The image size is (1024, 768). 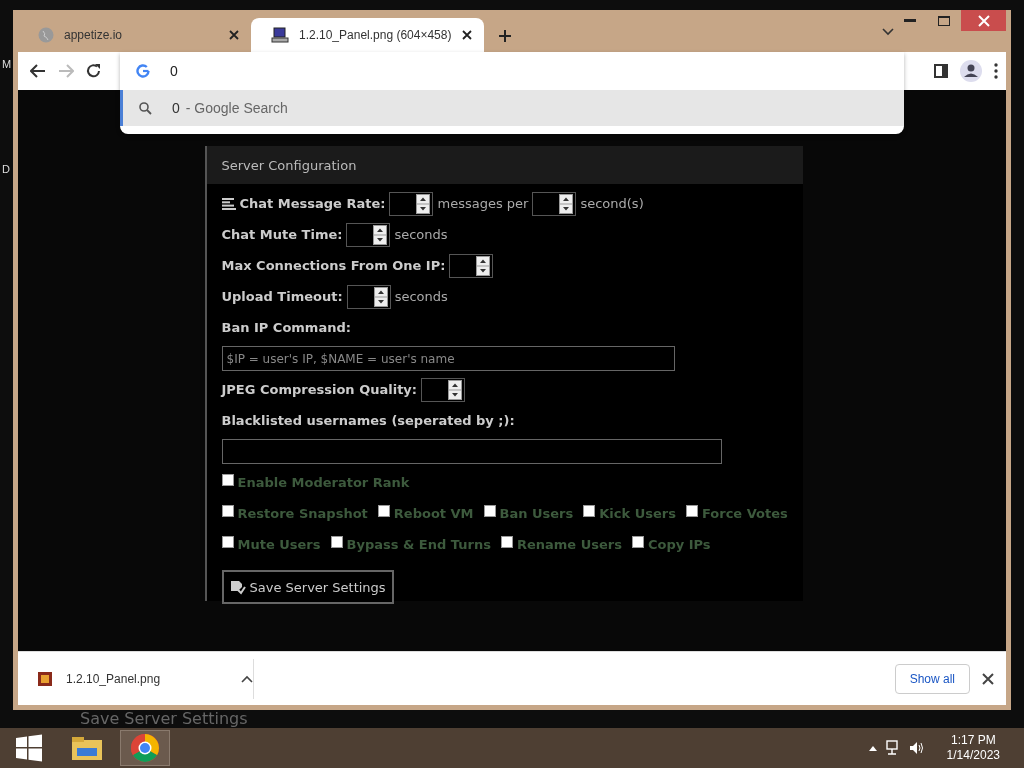 I want to click on menu-button, so click(x=996, y=71).